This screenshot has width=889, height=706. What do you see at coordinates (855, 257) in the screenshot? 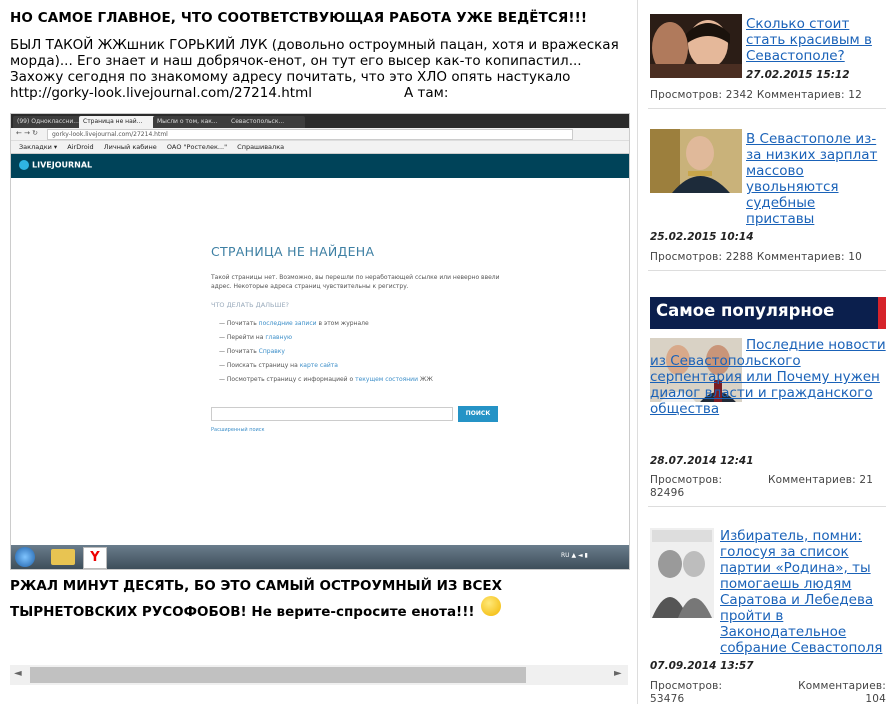
I see `comments-count: 10` at bounding box center [855, 257].